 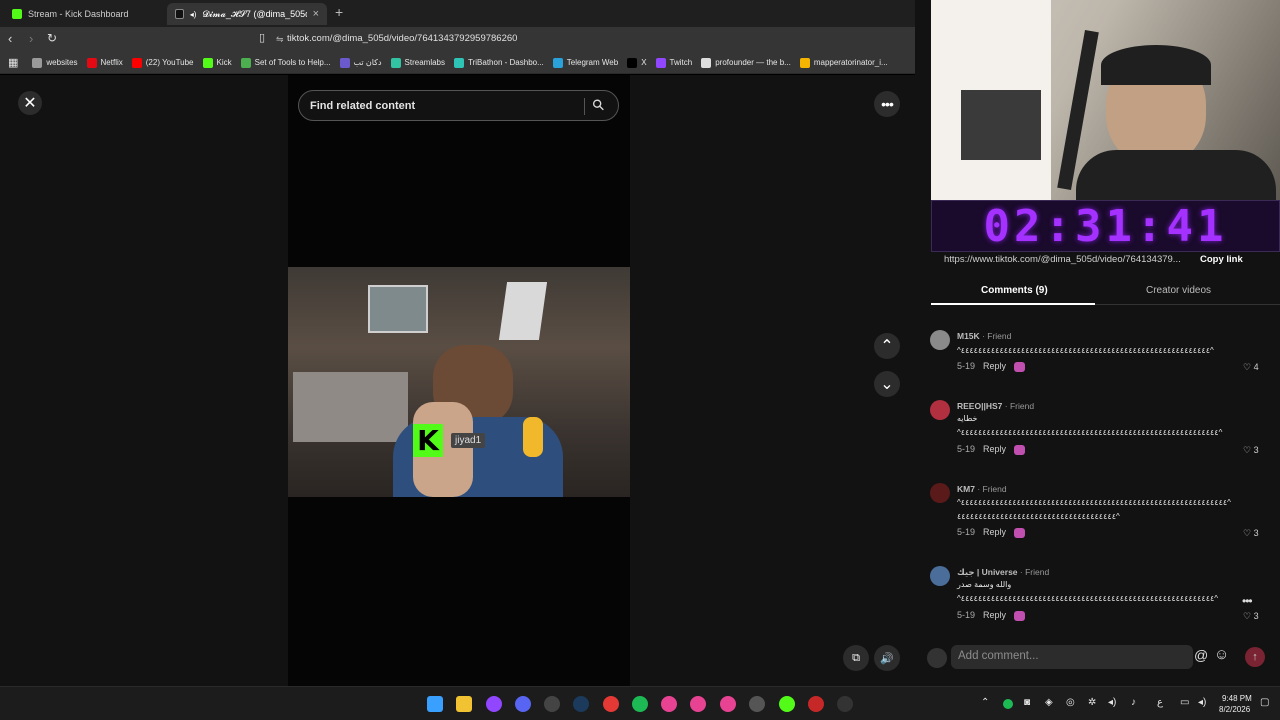 What do you see at coordinates (856, 658) in the screenshot?
I see `picture-in-picture-button: ⧉` at bounding box center [856, 658].